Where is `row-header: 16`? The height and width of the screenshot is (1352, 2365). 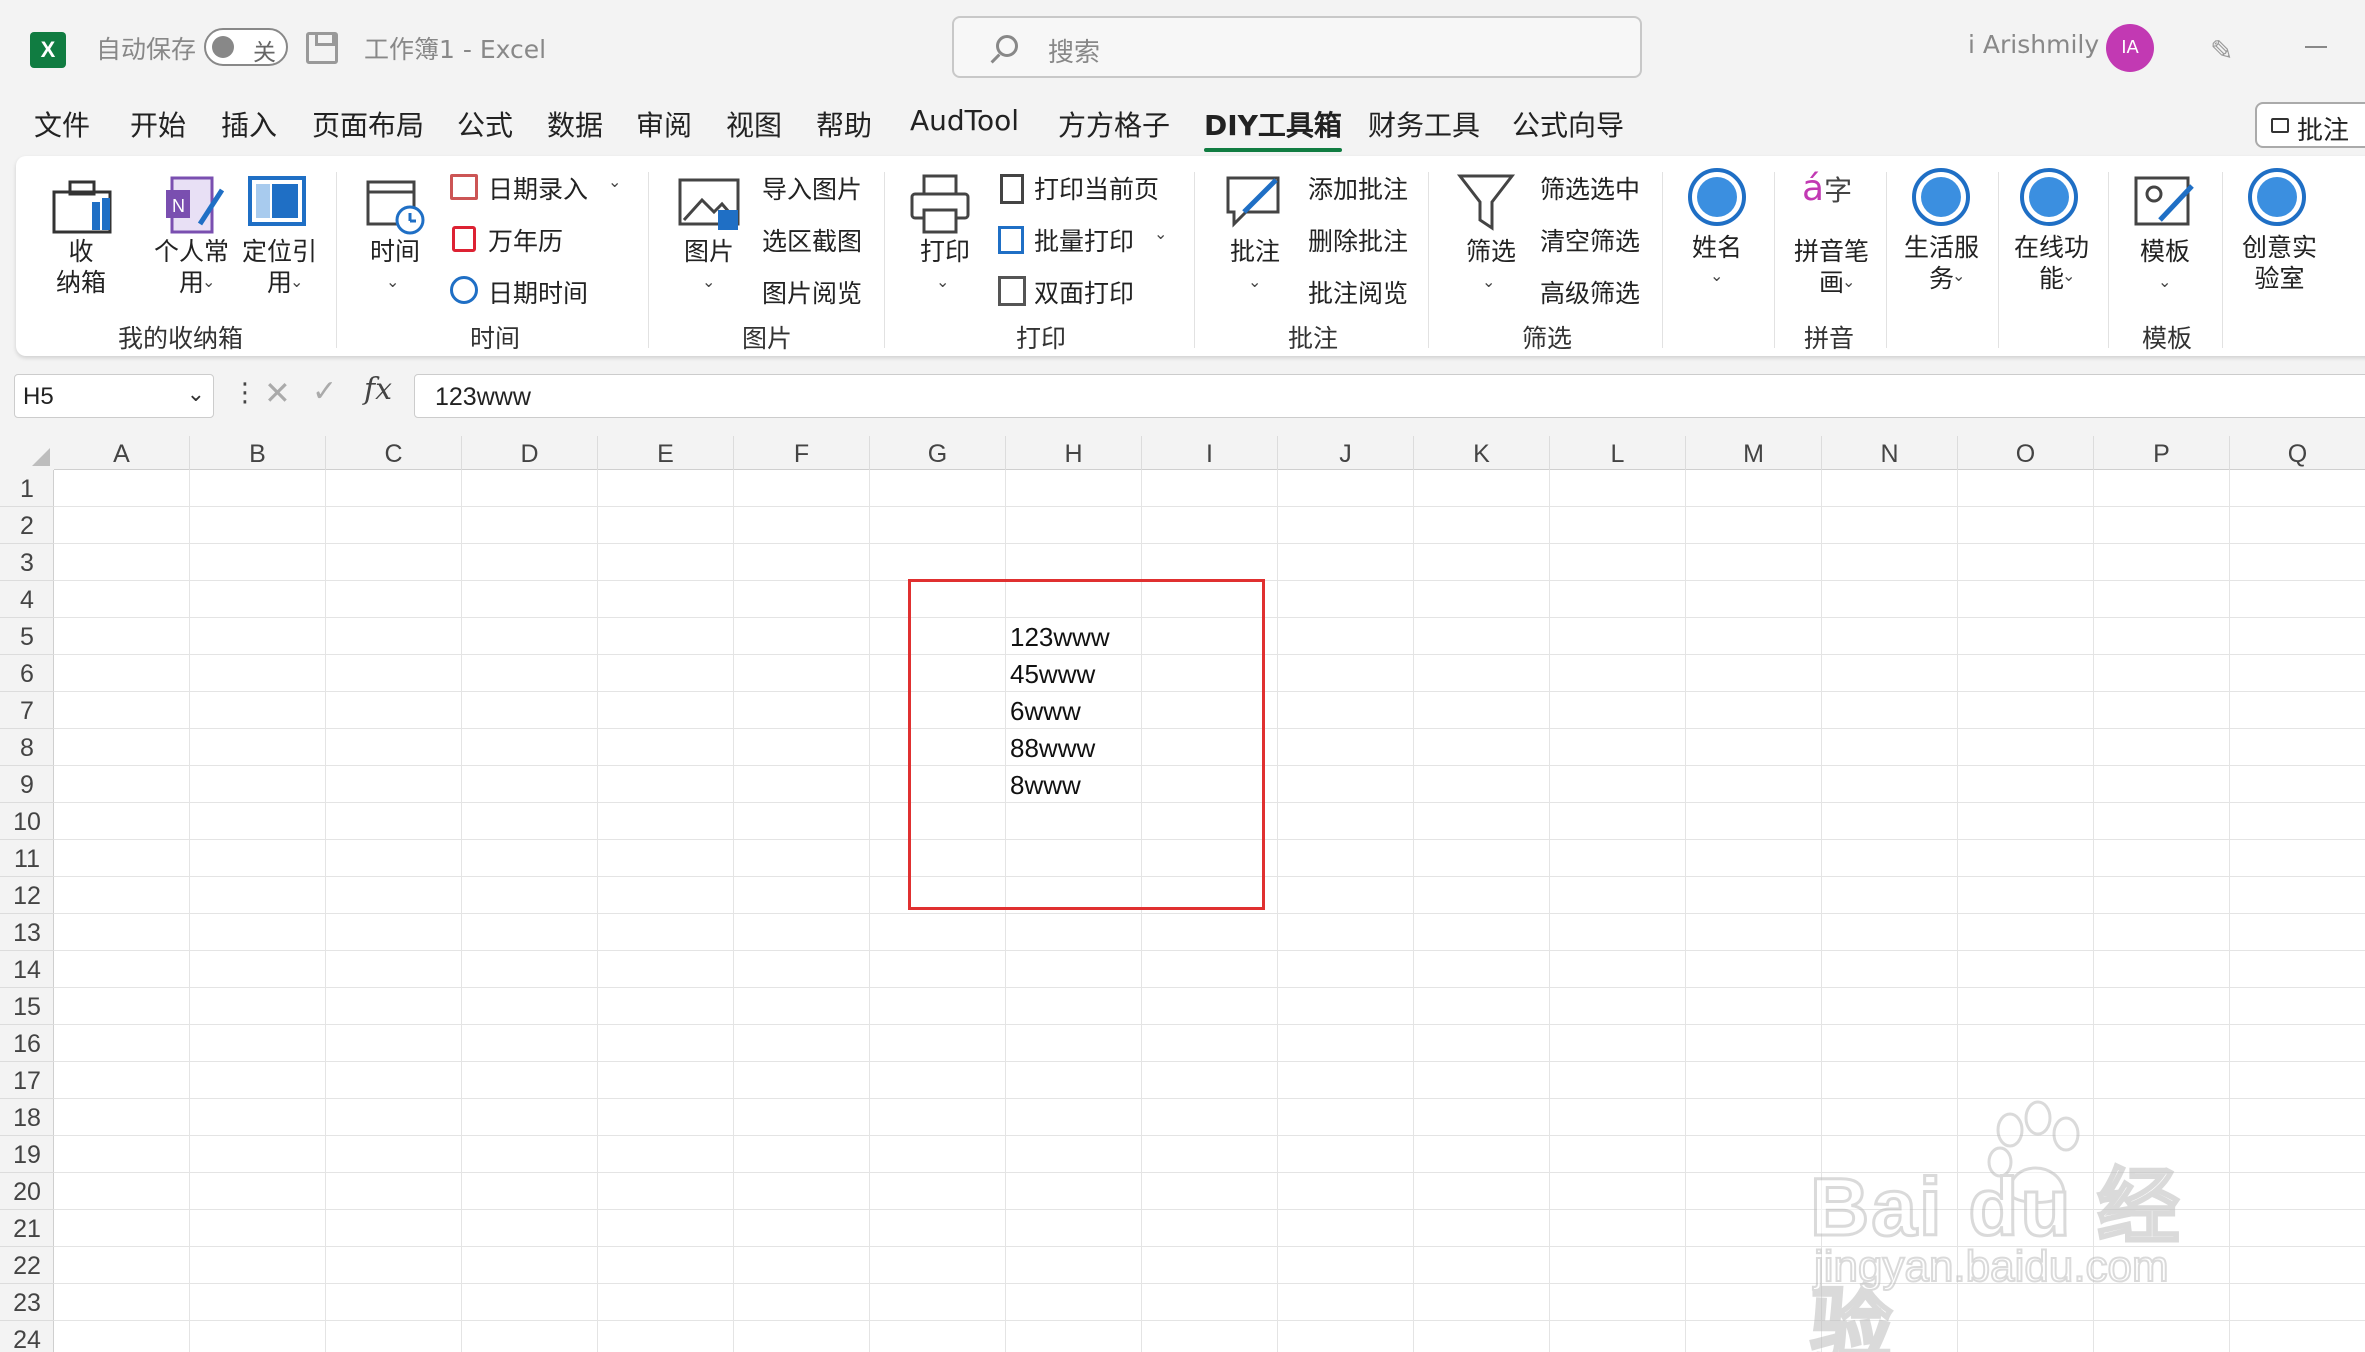
row-header: 16 is located at coordinates (27, 1043).